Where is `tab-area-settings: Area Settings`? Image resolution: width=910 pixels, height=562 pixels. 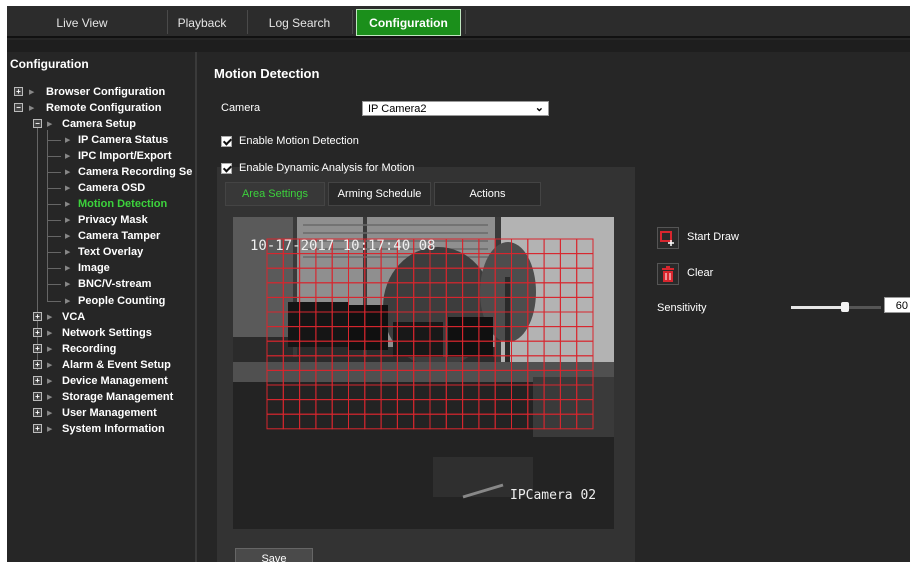 tab-area-settings: Area Settings is located at coordinates (275, 194).